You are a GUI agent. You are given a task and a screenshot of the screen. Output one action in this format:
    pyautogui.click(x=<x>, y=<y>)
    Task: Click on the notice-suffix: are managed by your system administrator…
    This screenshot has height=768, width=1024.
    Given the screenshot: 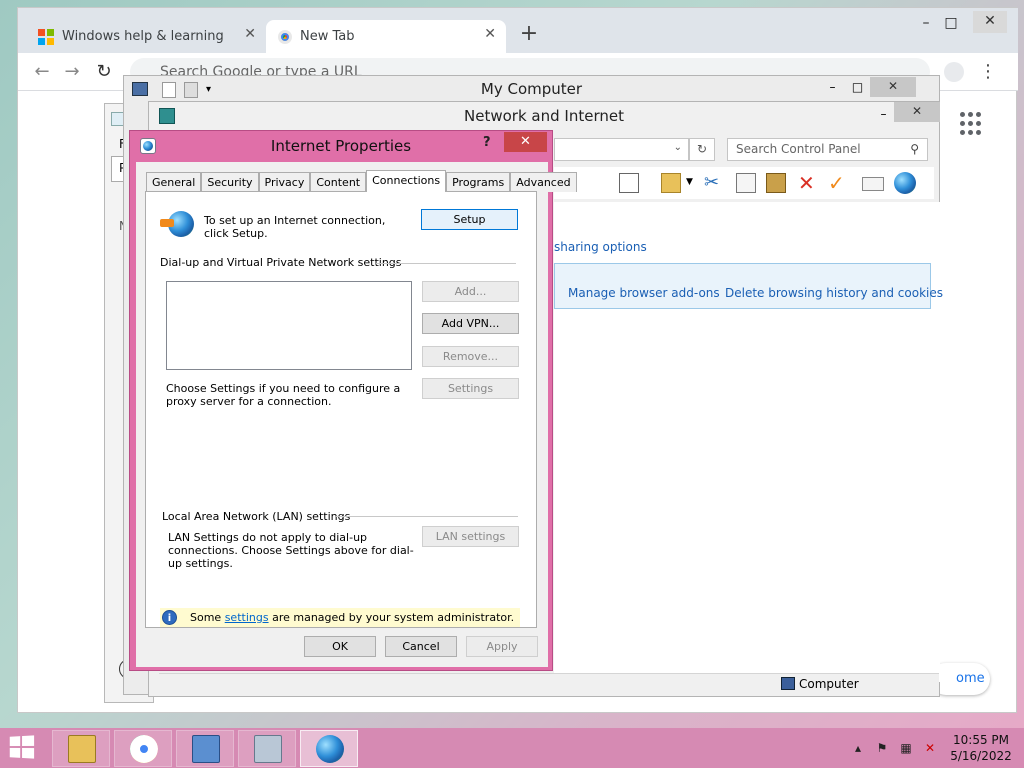 What is the action you would take?
    pyautogui.click(x=393, y=617)
    